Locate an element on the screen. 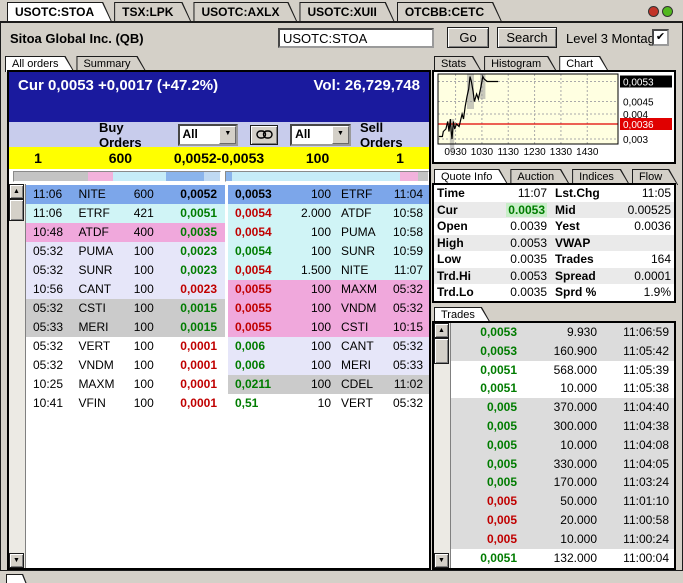  book-row: 10:25 MAXM 100 0,0001 0,0211 100 CDEL 11:02 is located at coordinates (227, 384).